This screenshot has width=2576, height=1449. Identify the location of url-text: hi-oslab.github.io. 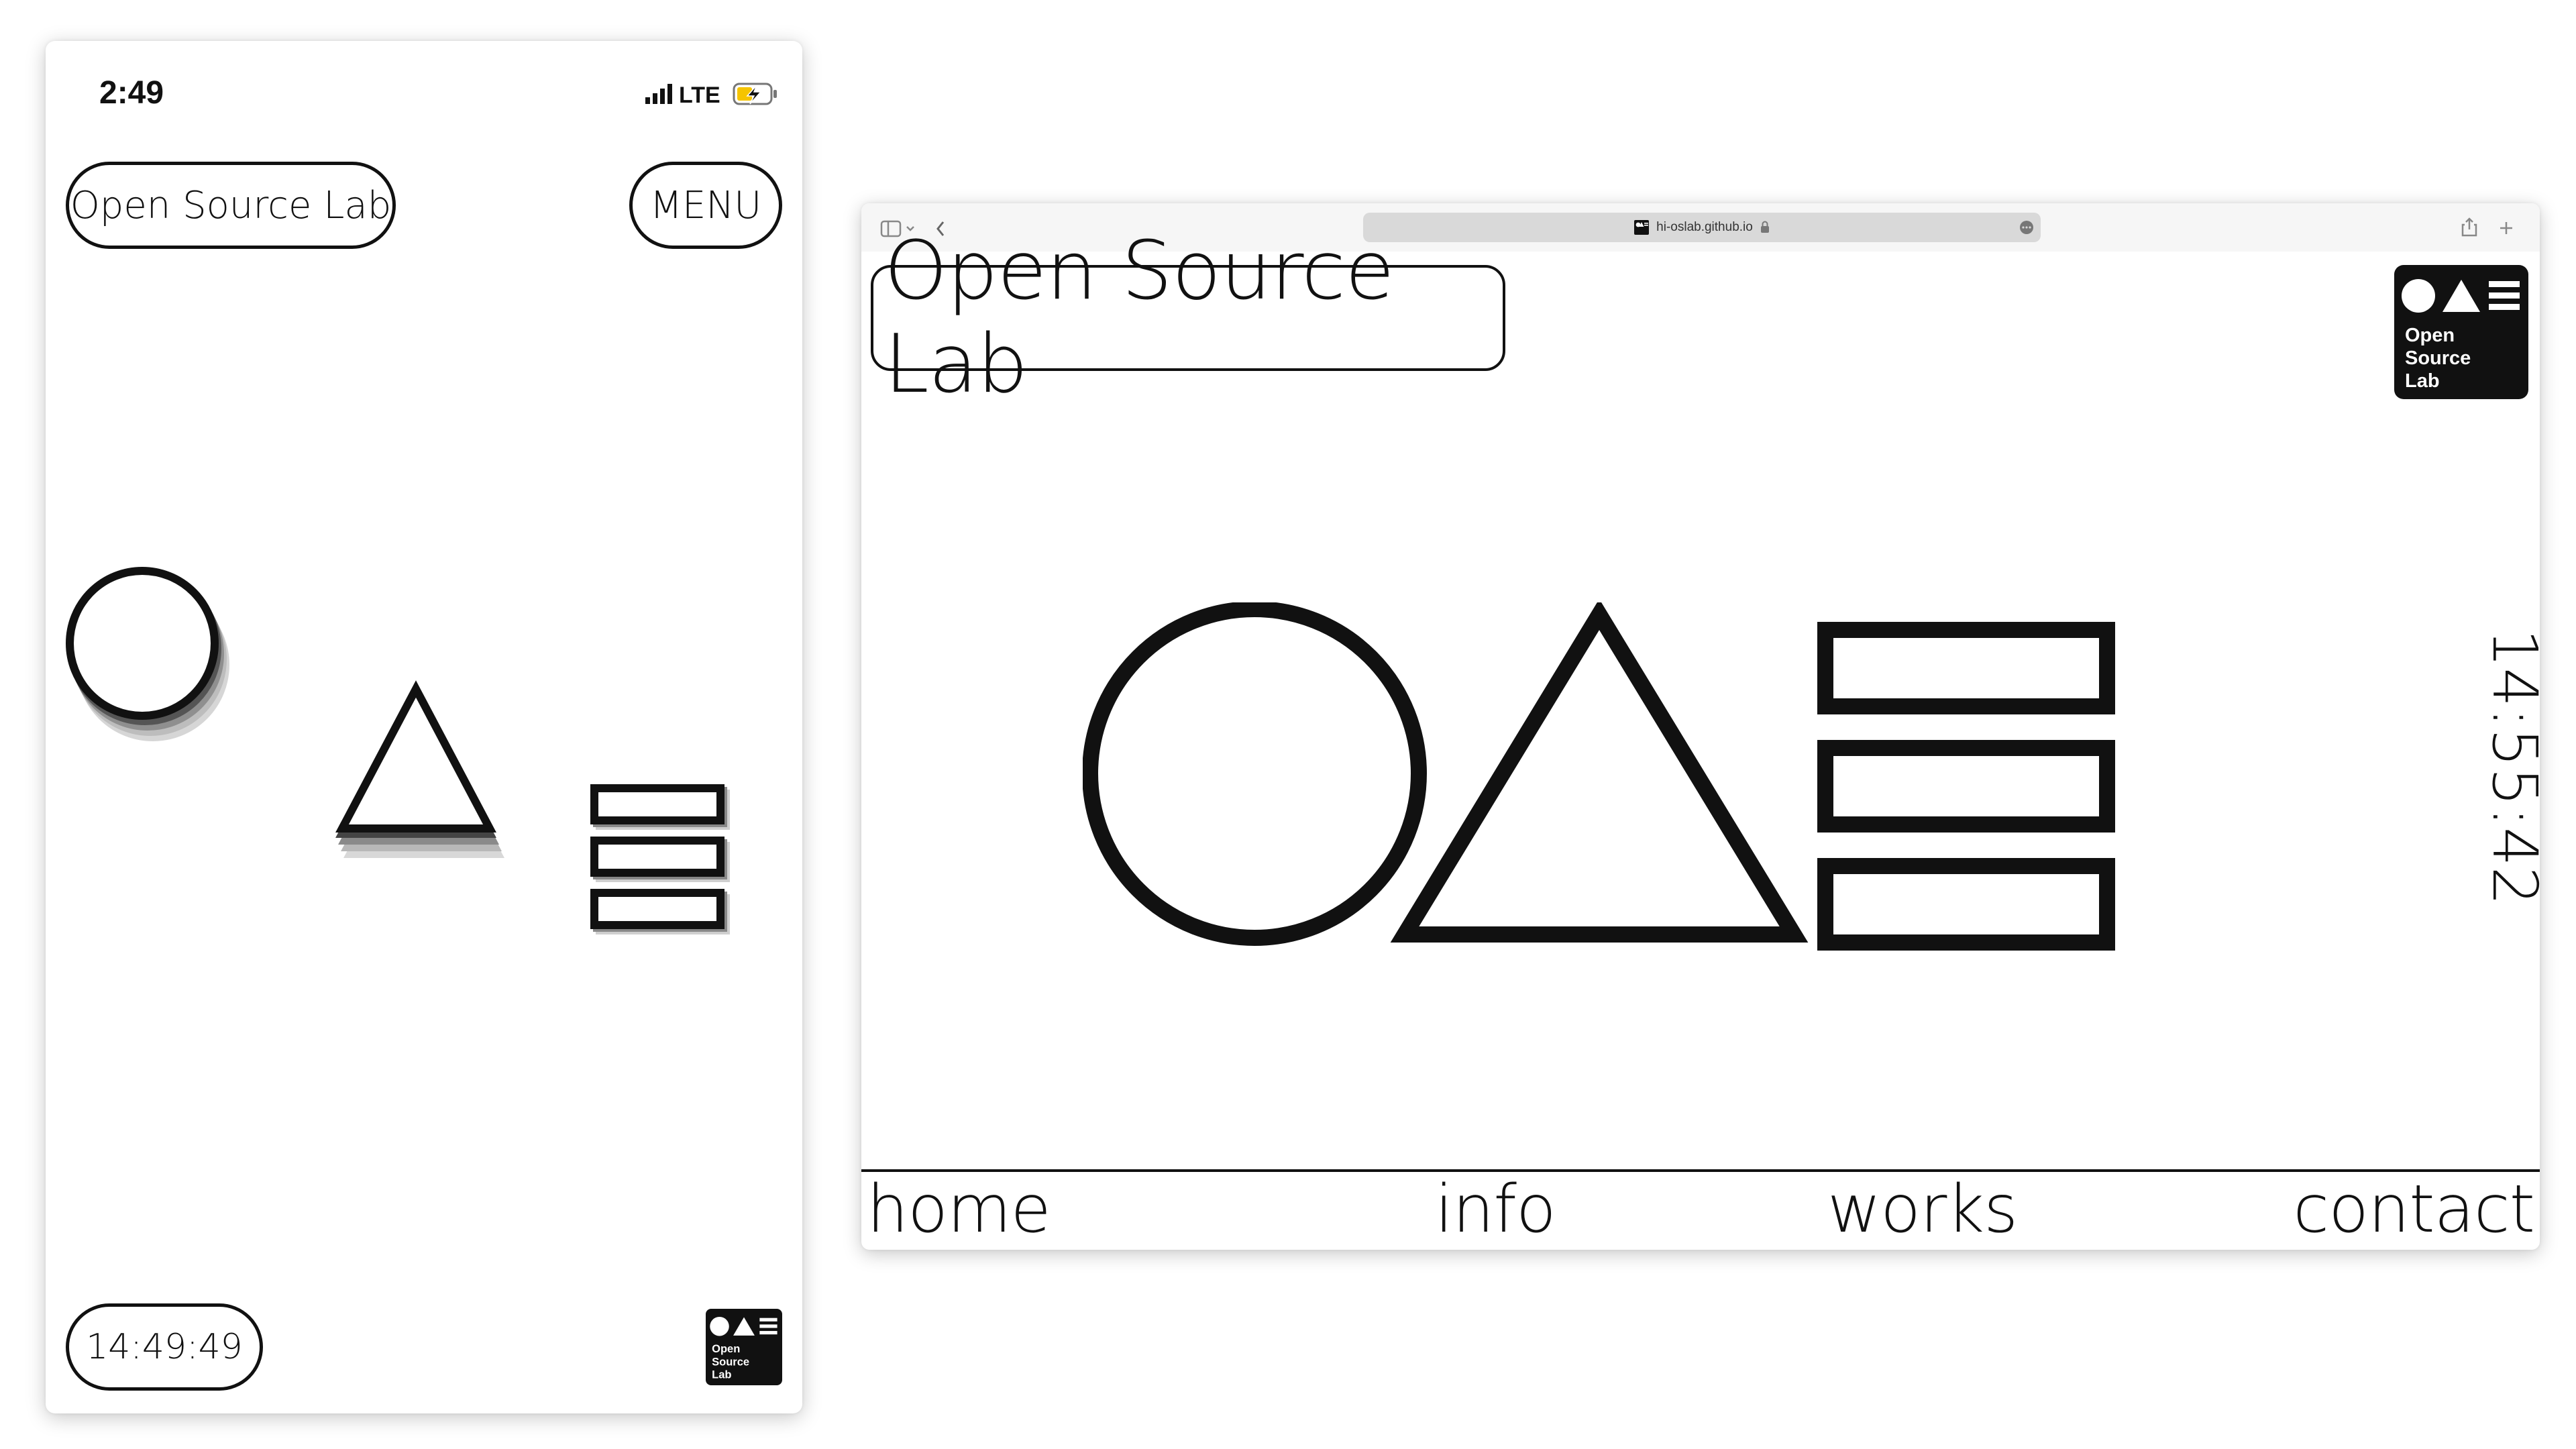
(1704, 227).